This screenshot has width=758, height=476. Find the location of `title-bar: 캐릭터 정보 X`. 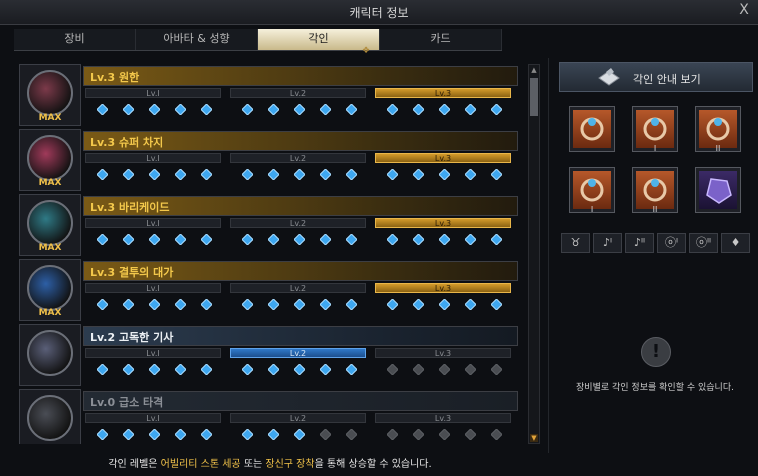

title-bar: 캐릭터 정보 X is located at coordinates (379, 12).